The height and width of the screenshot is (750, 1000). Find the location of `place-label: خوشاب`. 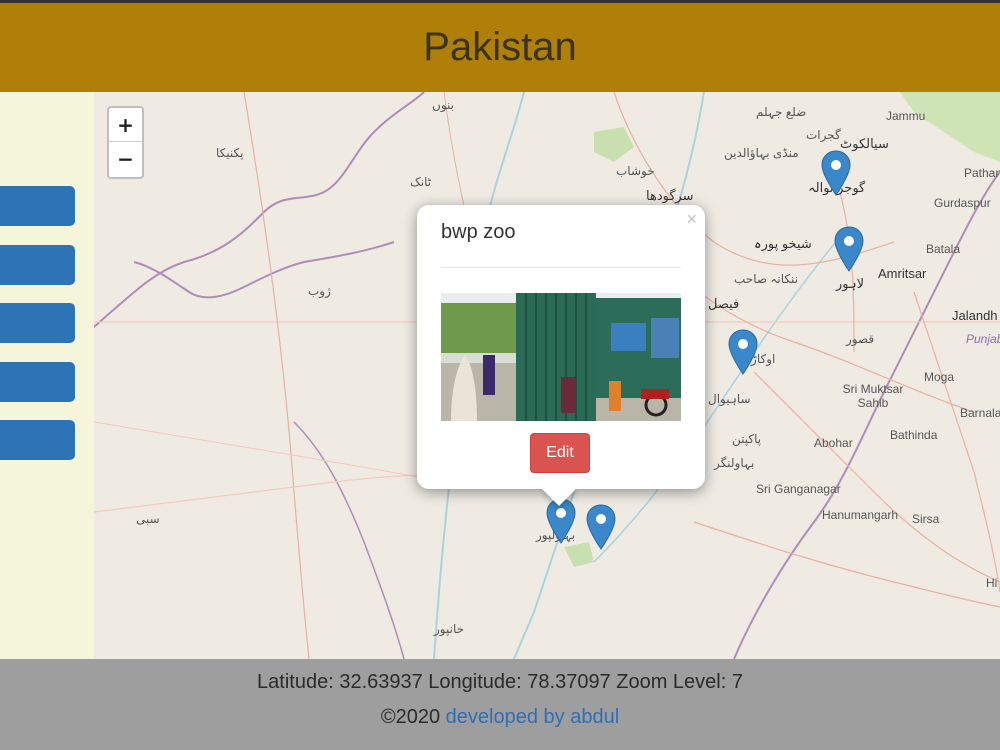

place-label: خوشاب is located at coordinates (635, 171).